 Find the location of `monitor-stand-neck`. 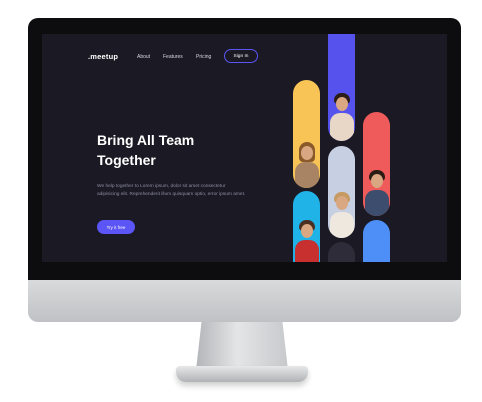

monitor-stand-neck is located at coordinates (242, 346).